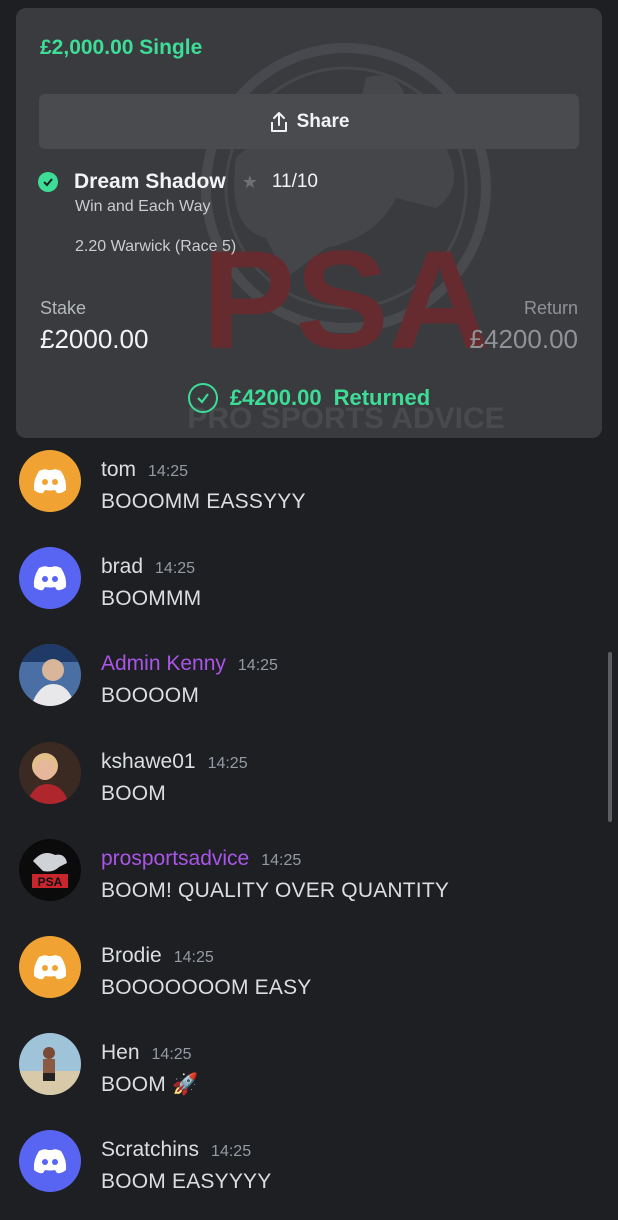  Describe the element at coordinates (186, 1181) in the screenshot. I see `message-text: BOOM EASYYYY` at that location.